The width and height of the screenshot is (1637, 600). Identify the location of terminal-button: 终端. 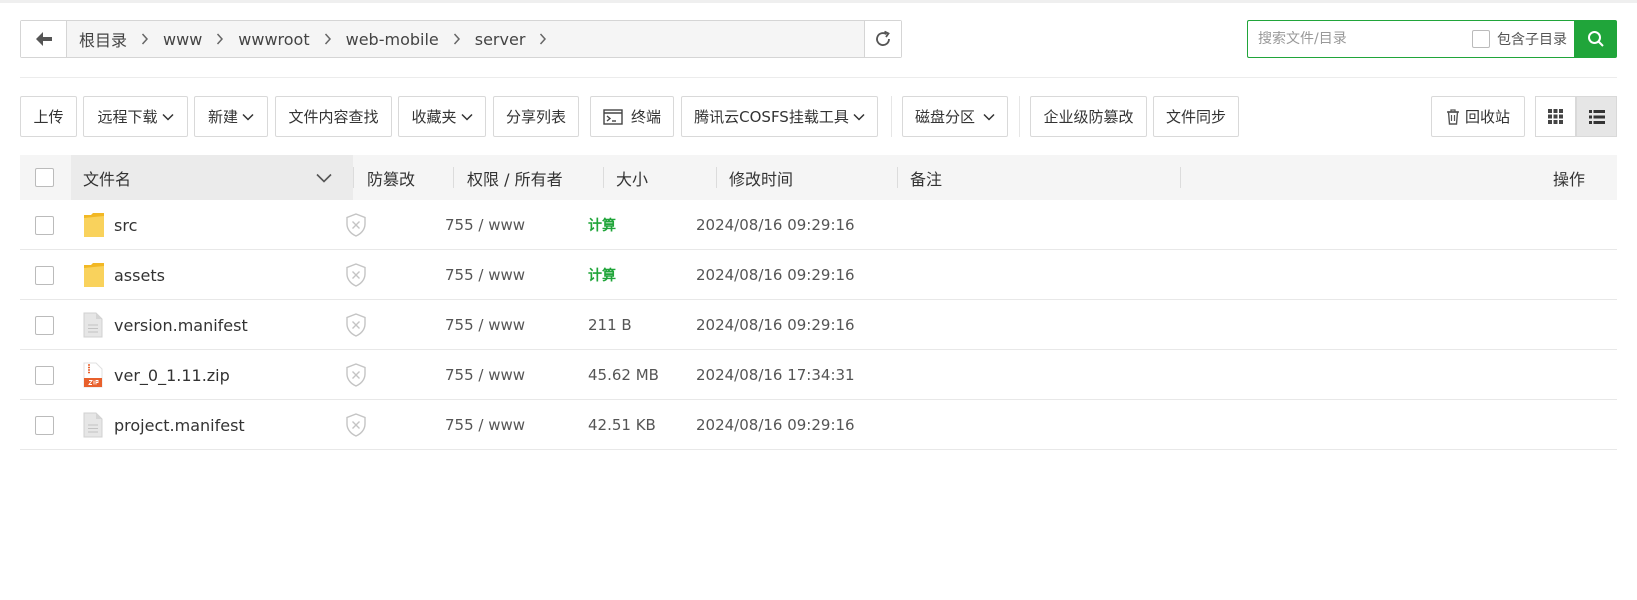
(632, 116).